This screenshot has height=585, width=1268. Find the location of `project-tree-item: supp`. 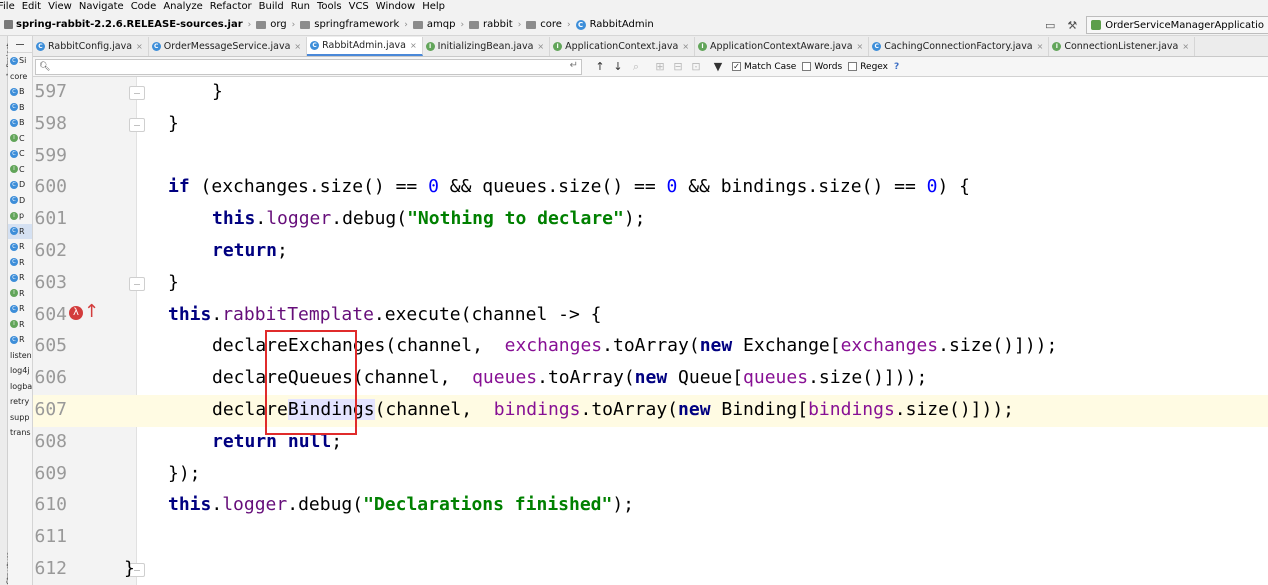

project-tree-item: supp is located at coordinates (20, 418).